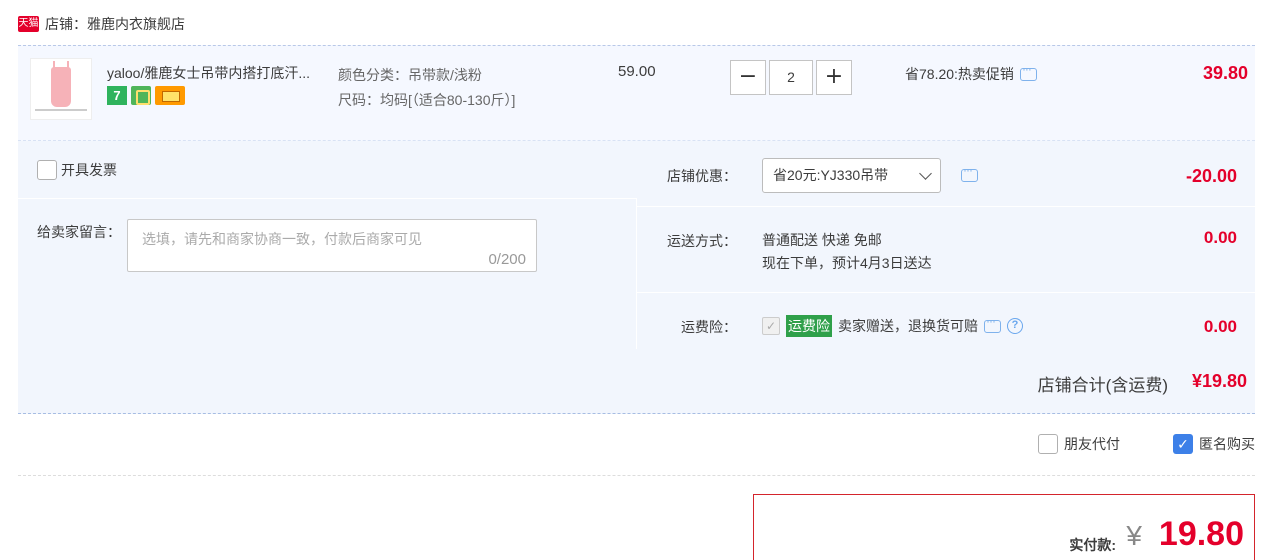 This screenshot has width=1273, height=560. I want to click on promotion-info: 省78.20:热卖促销, so click(971, 73).